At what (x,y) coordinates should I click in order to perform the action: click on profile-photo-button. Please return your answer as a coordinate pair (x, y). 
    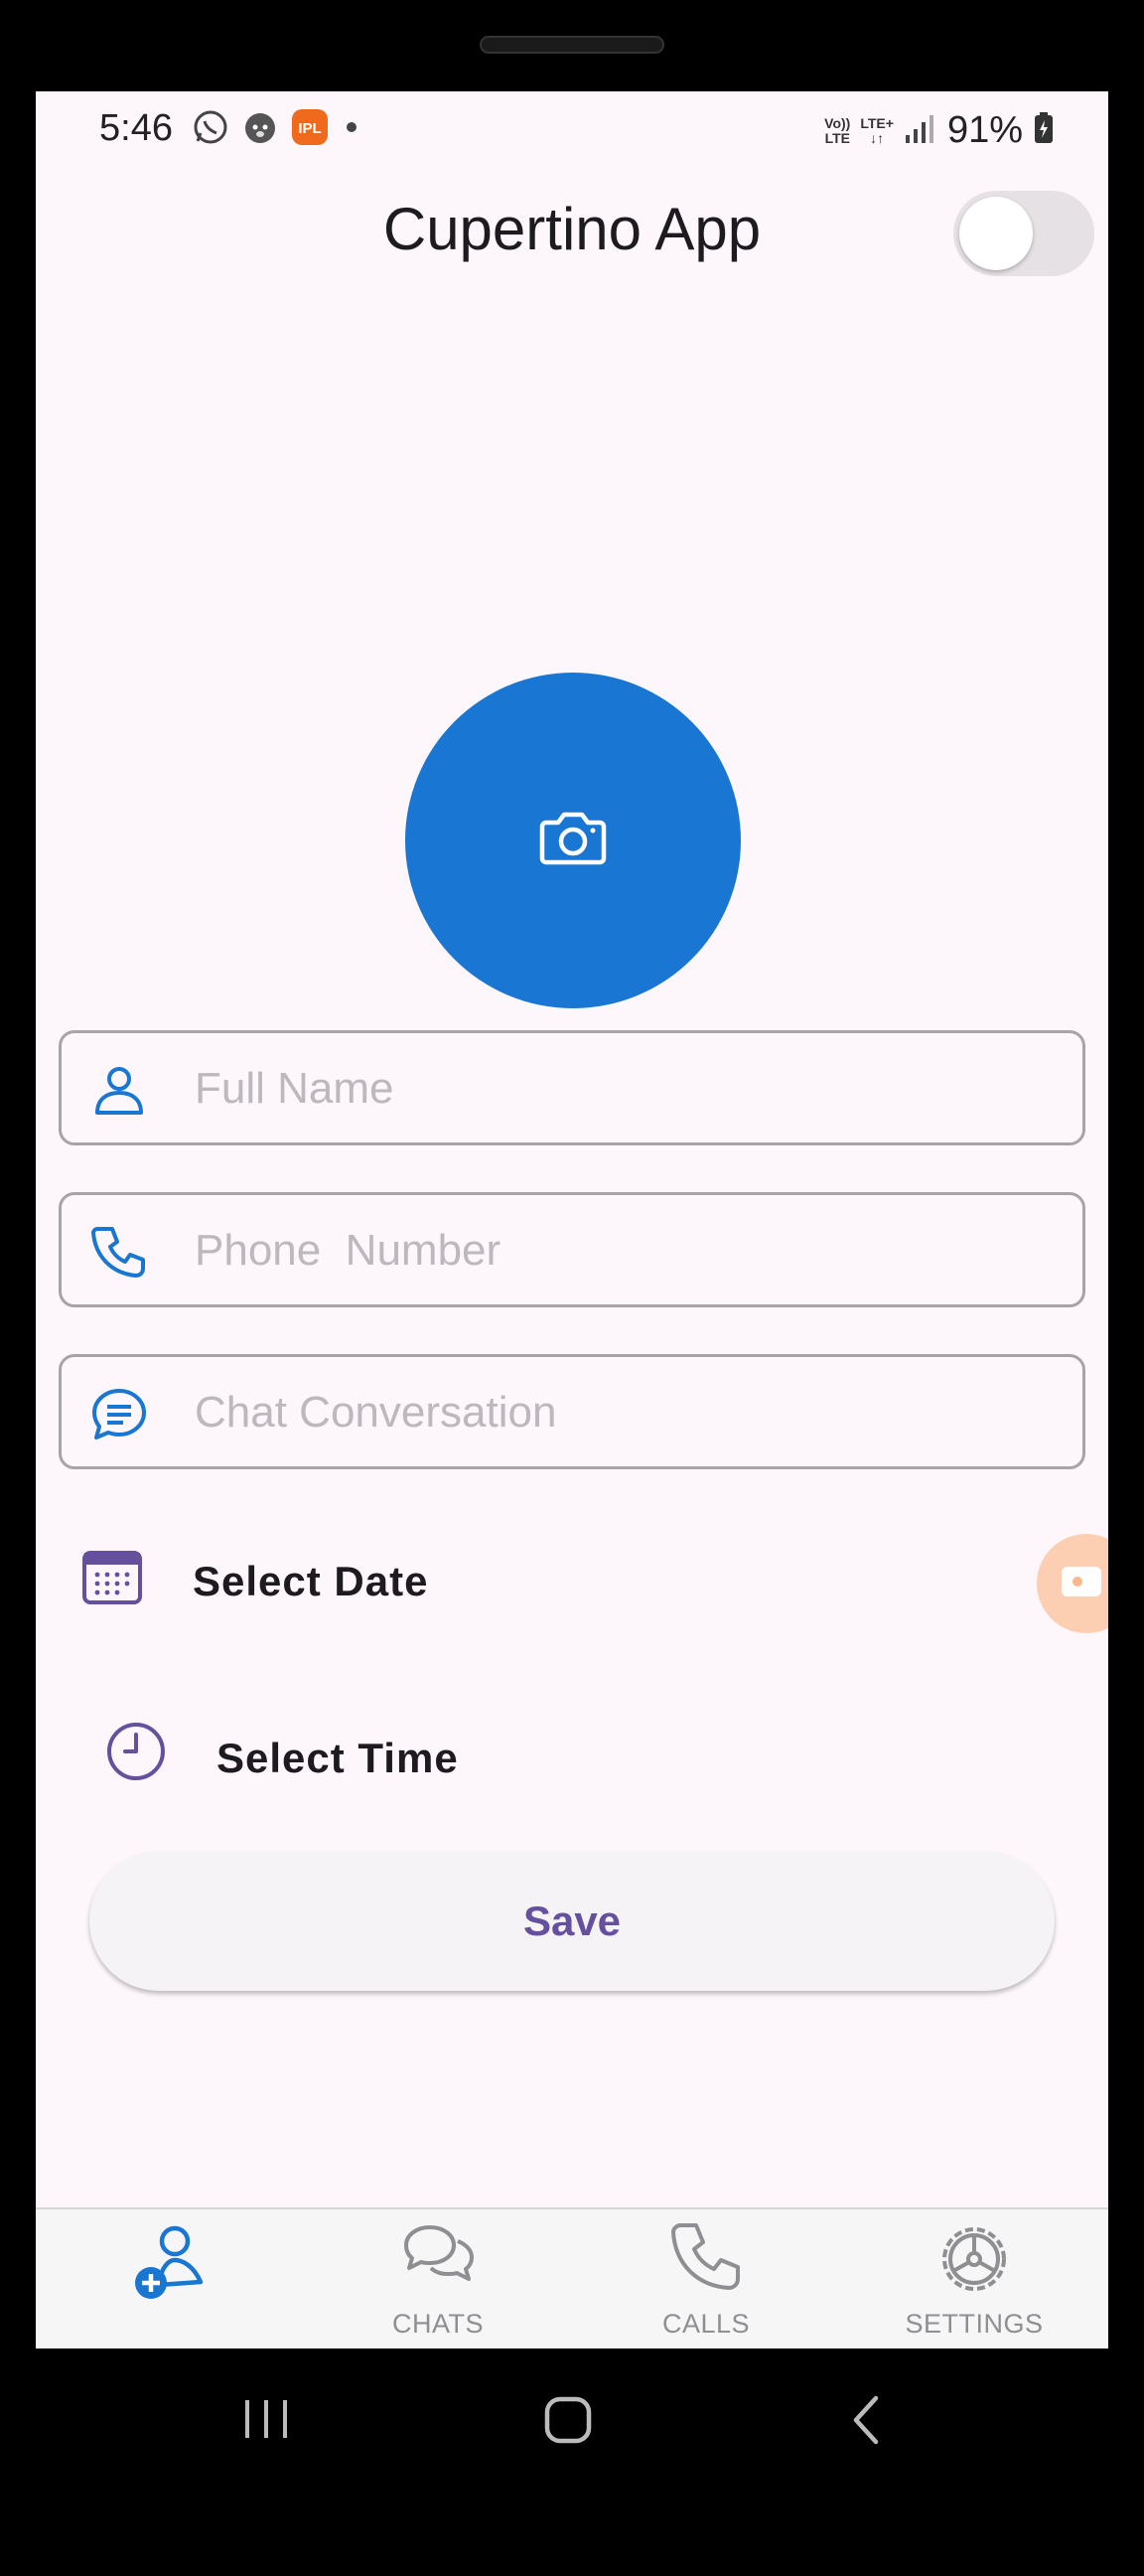
    Looking at the image, I should click on (573, 840).